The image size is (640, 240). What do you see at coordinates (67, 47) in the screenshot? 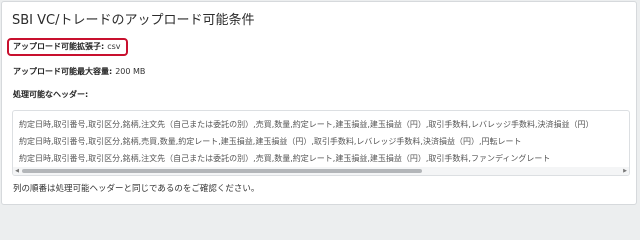
I see `extension-highlight-box` at bounding box center [67, 47].